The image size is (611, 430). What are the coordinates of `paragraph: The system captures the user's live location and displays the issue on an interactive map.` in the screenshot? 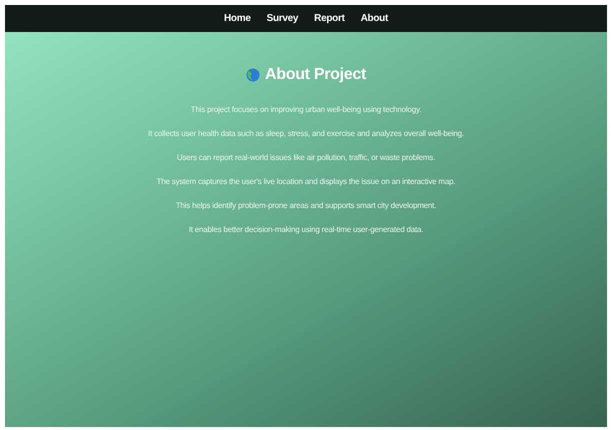 It's located at (306, 182).